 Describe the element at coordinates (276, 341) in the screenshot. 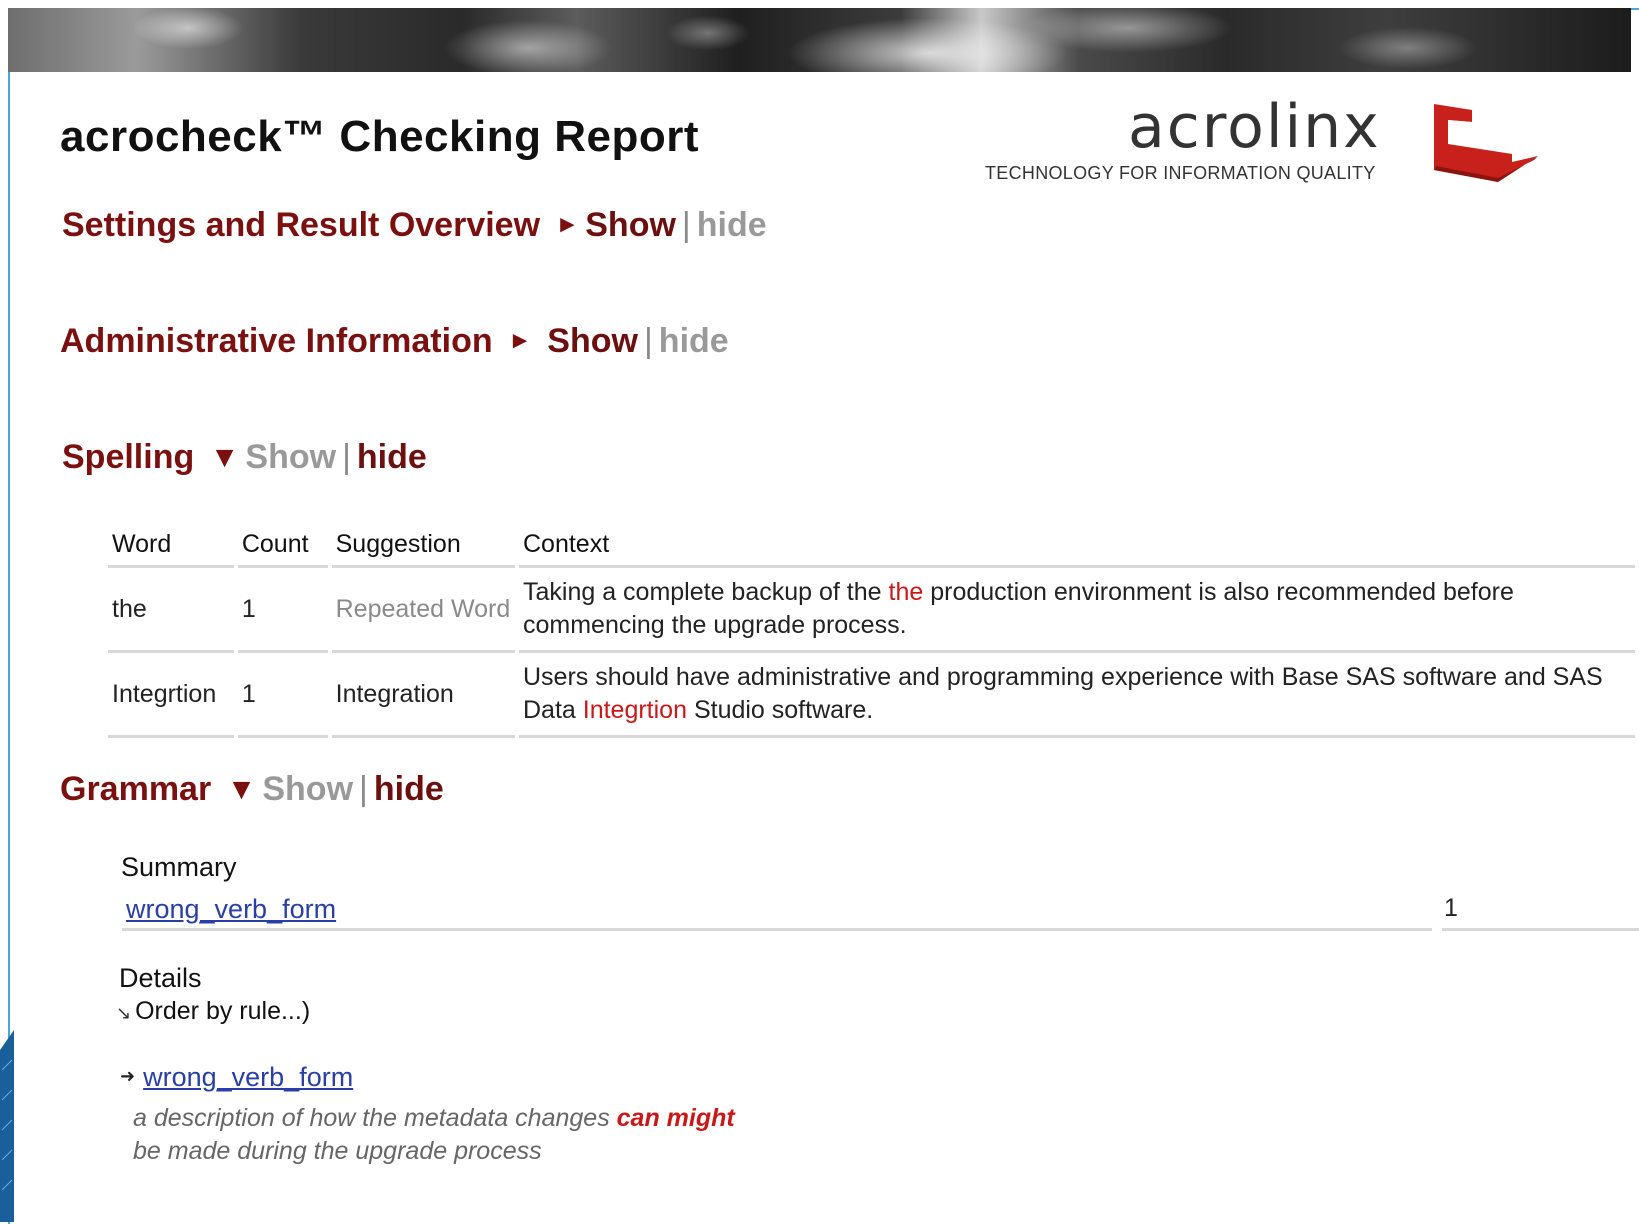

I see `section-admin-label: Administrative Information` at that location.